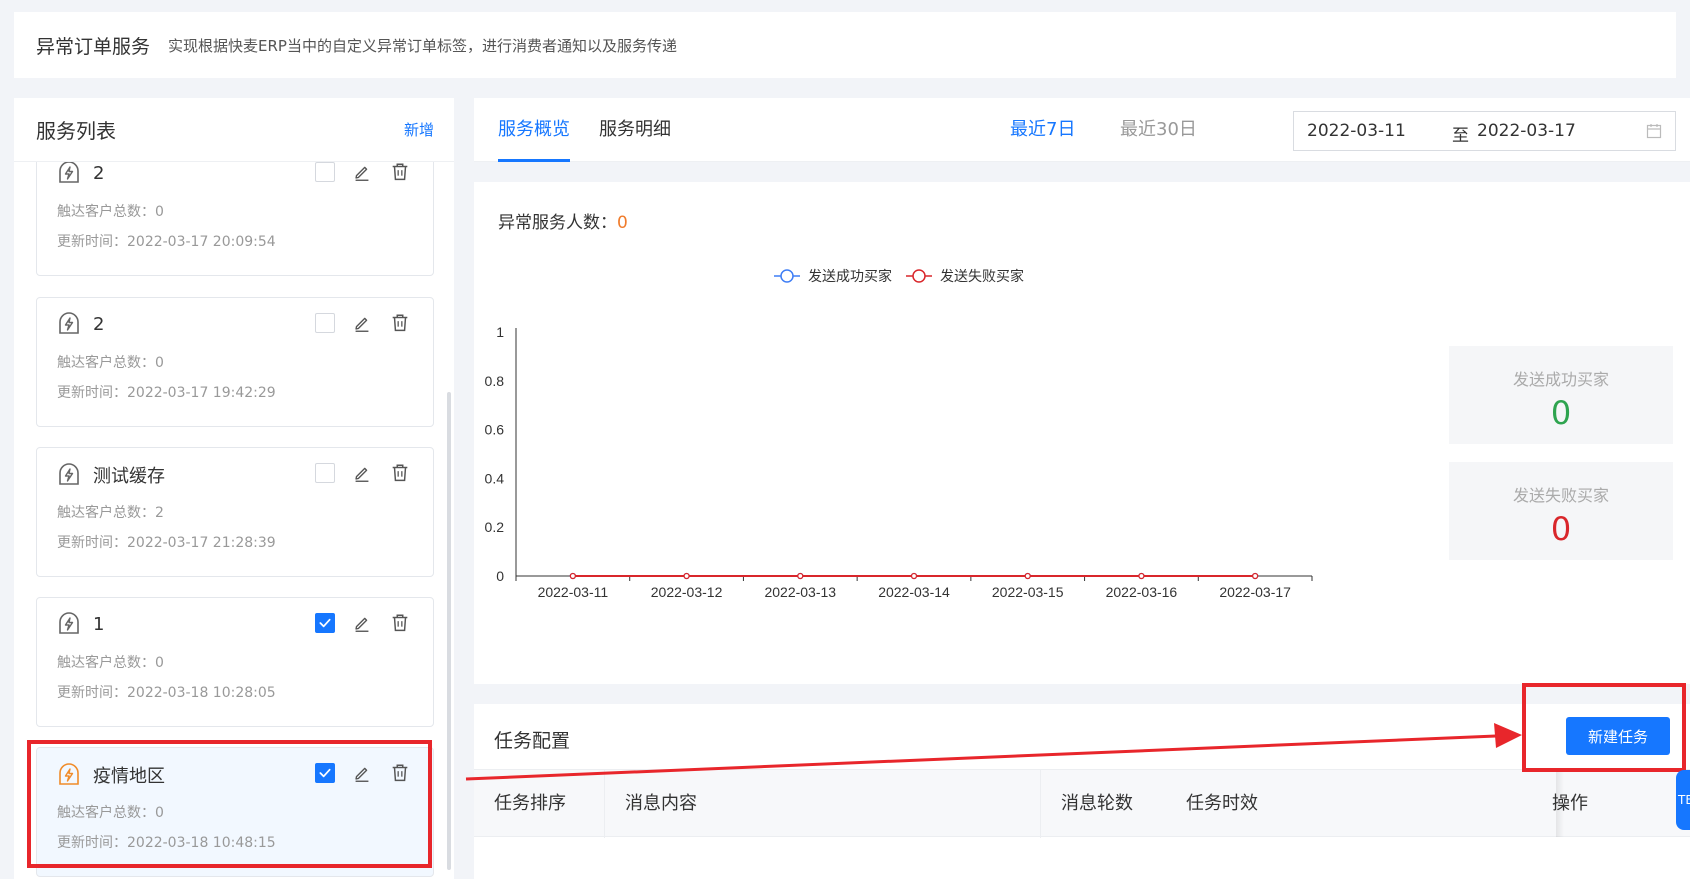 Image resolution: width=1690 pixels, height=879 pixels. What do you see at coordinates (1561, 395) in the screenshot?
I see `success-buyers-card: 发送成功买家 0` at bounding box center [1561, 395].